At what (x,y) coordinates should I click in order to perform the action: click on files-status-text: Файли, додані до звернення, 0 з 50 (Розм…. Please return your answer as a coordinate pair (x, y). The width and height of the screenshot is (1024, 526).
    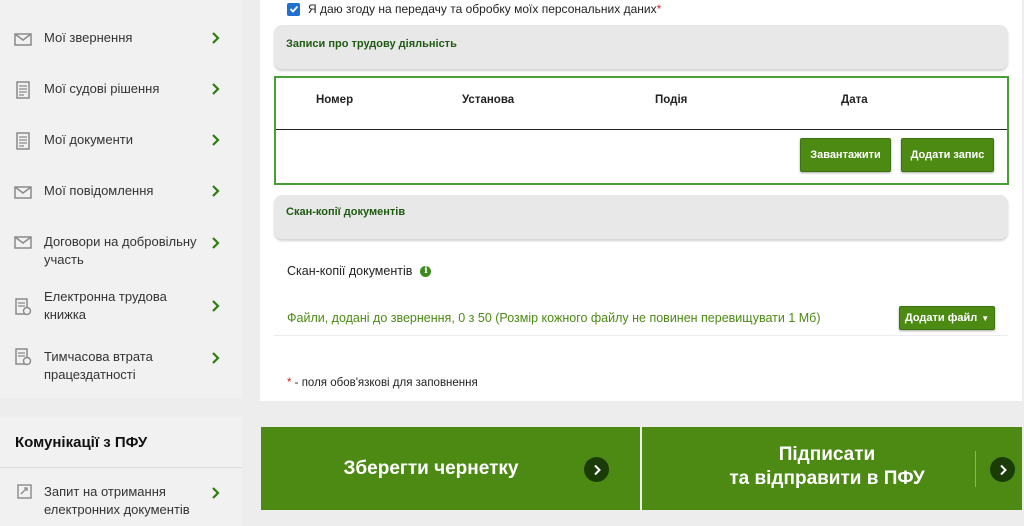
    Looking at the image, I should click on (554, 318).